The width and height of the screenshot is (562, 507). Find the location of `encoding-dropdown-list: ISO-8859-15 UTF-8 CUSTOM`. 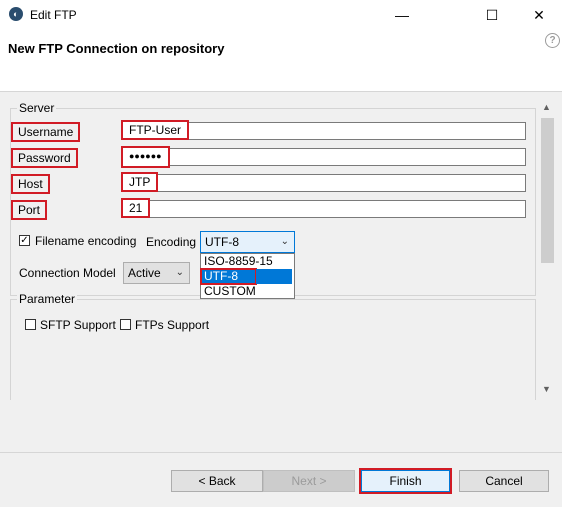

encoding-dropdown-list: ISO-8859-15 UTF-8 CUSTOM is located at coordinates (247, 276).